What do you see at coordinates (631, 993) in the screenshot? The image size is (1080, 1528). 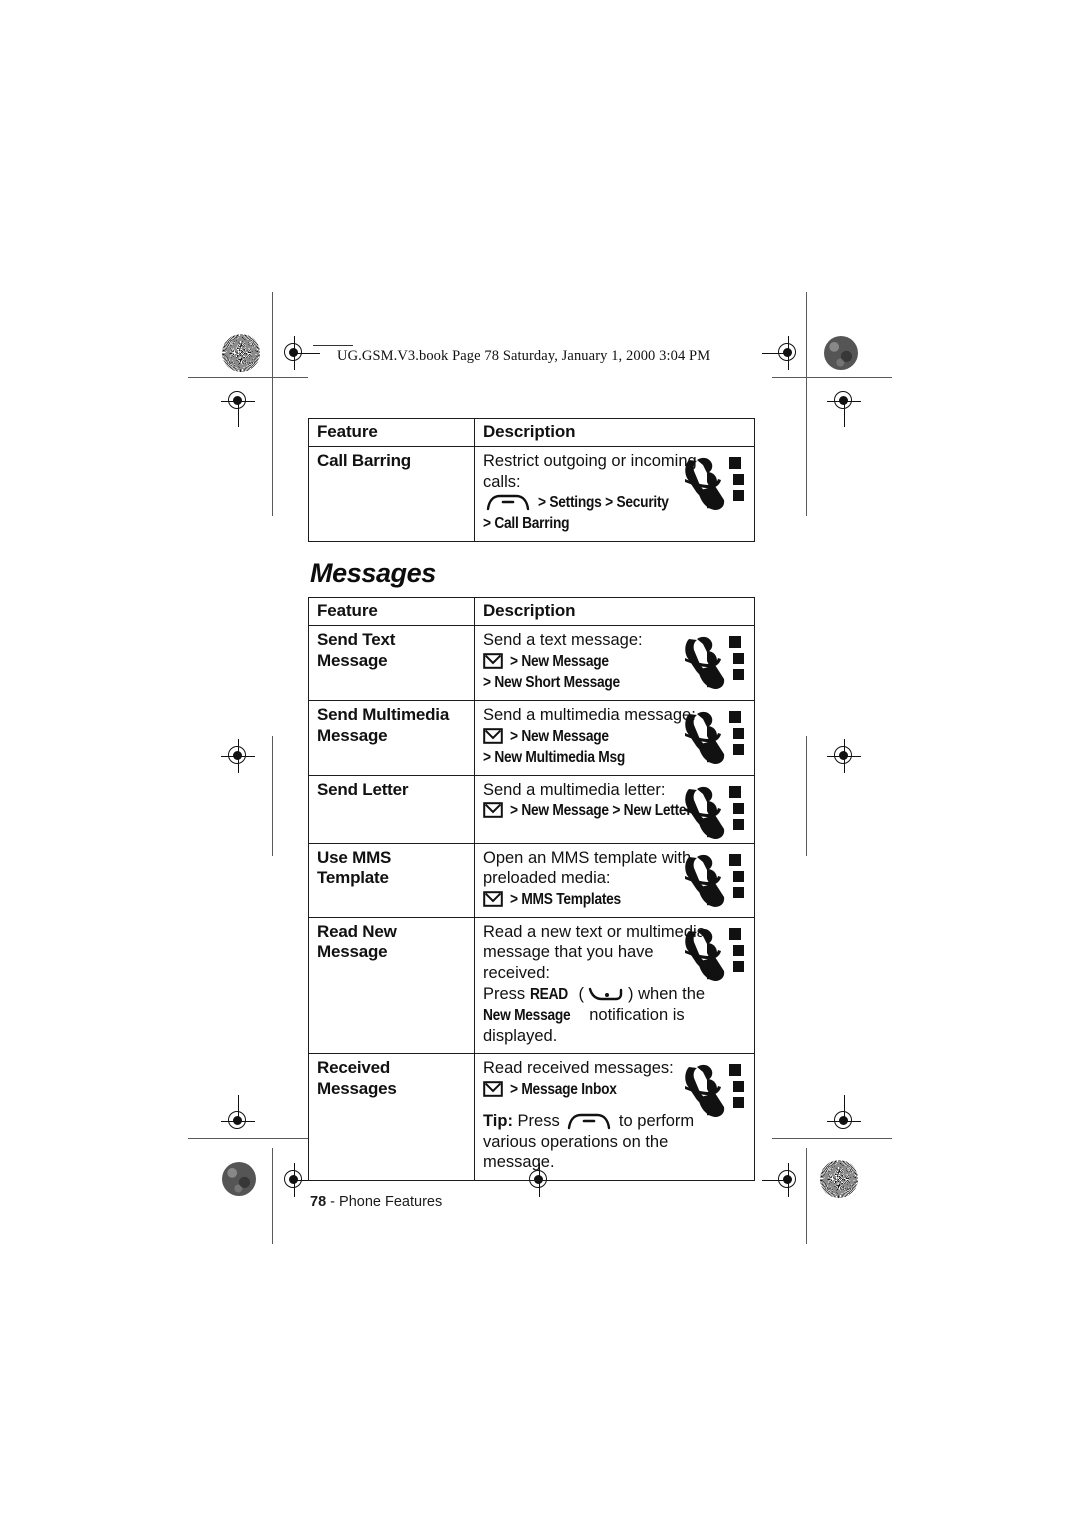 I see `paren-close: )` at bounding box center [631, 993].